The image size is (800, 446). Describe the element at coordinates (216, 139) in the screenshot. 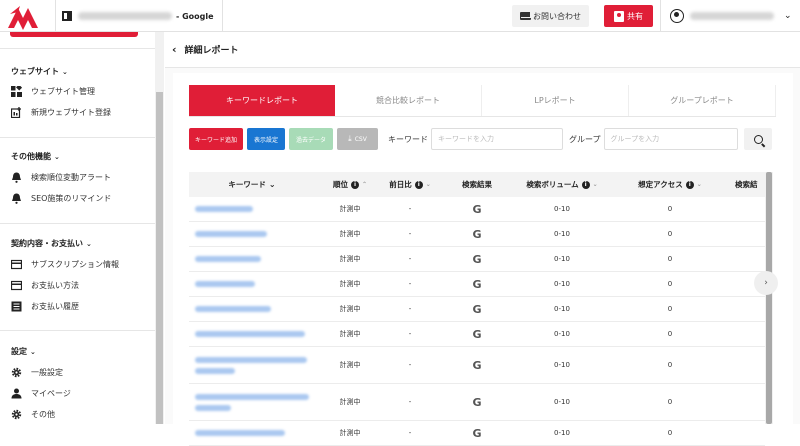

I see `add-keyword-button: キーワード追加` at that location.